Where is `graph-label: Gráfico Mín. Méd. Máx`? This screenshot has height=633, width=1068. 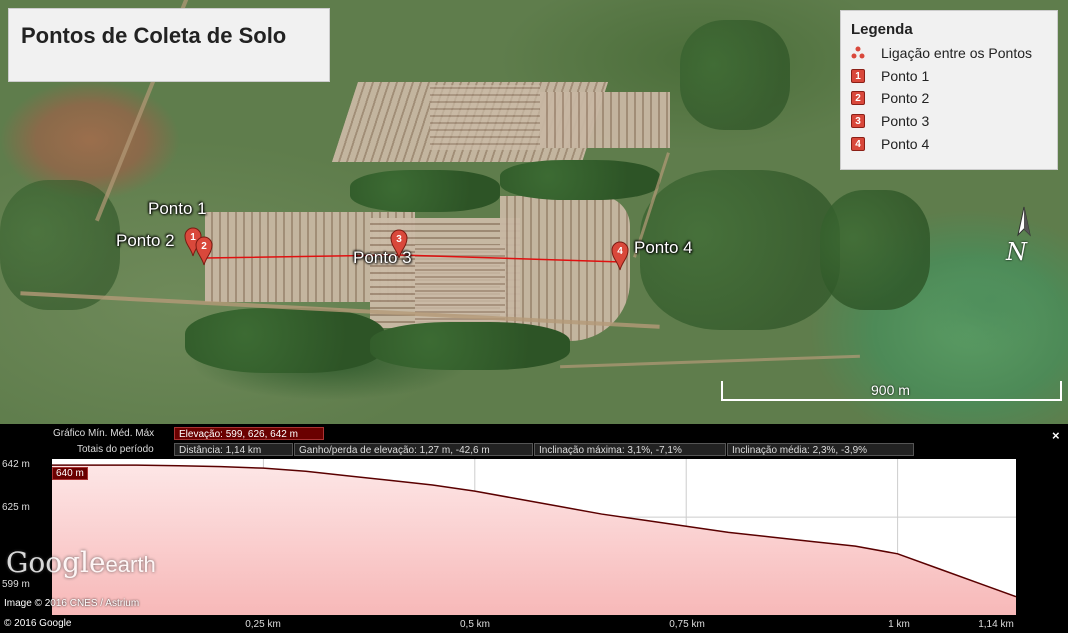 graph-label: Gráfico Mín. Méd. Máx is located at coordinates (104, 433).